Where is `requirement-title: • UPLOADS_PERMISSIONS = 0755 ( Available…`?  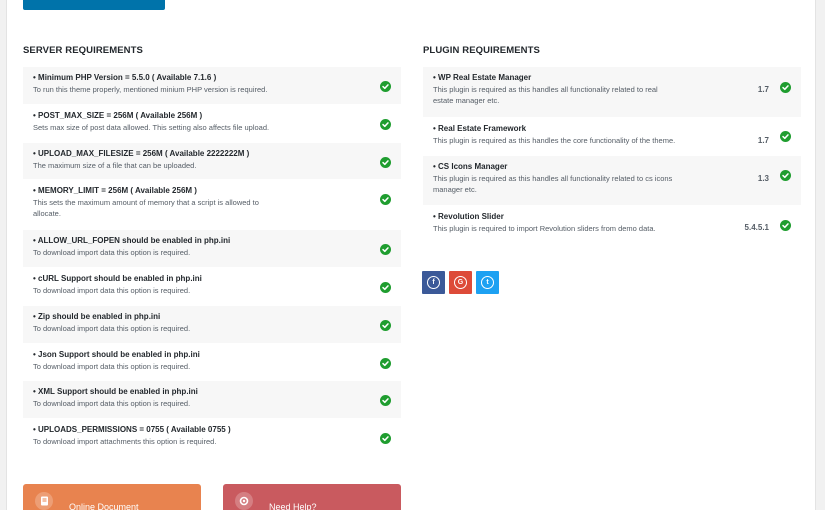
requirement-title: • UPLOADS_PERMISSIONS = 0755 ( Available… is located at coordinates (132, 429).